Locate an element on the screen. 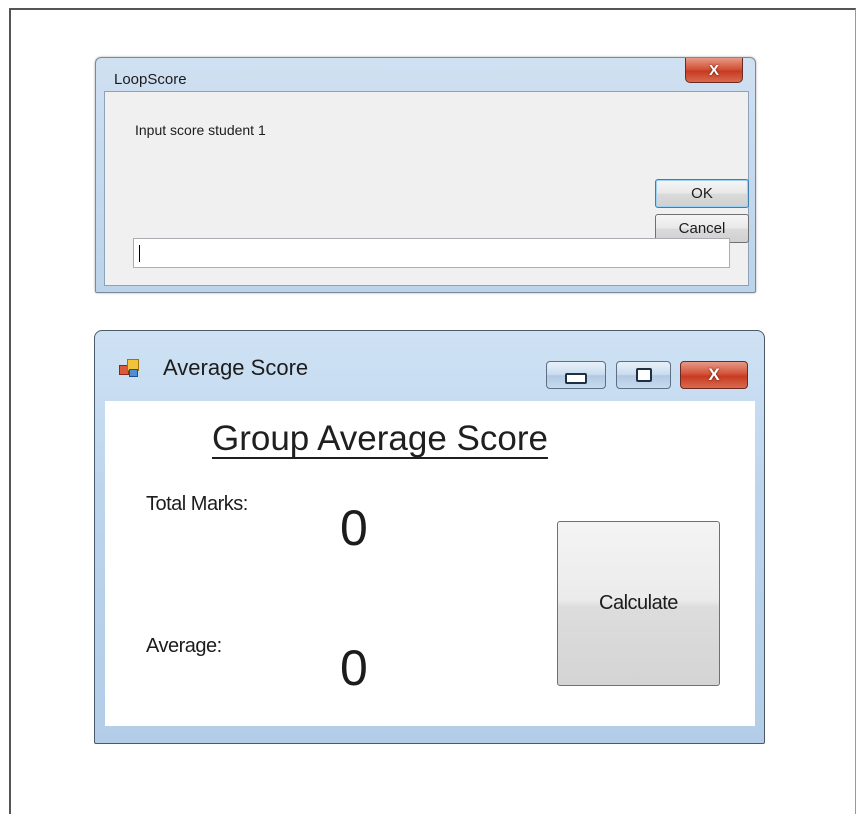 This screenshot has height=814, width=858. maximize-button is located at coordinates (643, 375).